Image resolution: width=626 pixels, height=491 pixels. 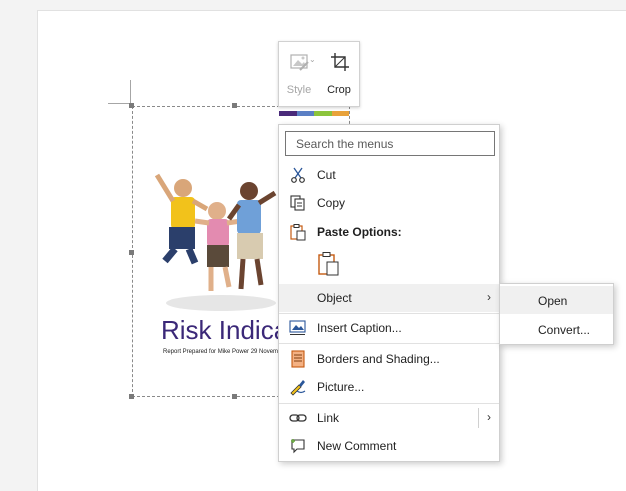 What do you see at coordinates (331, 203) in the screenshot?
I see `menu-label-copy: Copy` at bounding box center [331, 203].